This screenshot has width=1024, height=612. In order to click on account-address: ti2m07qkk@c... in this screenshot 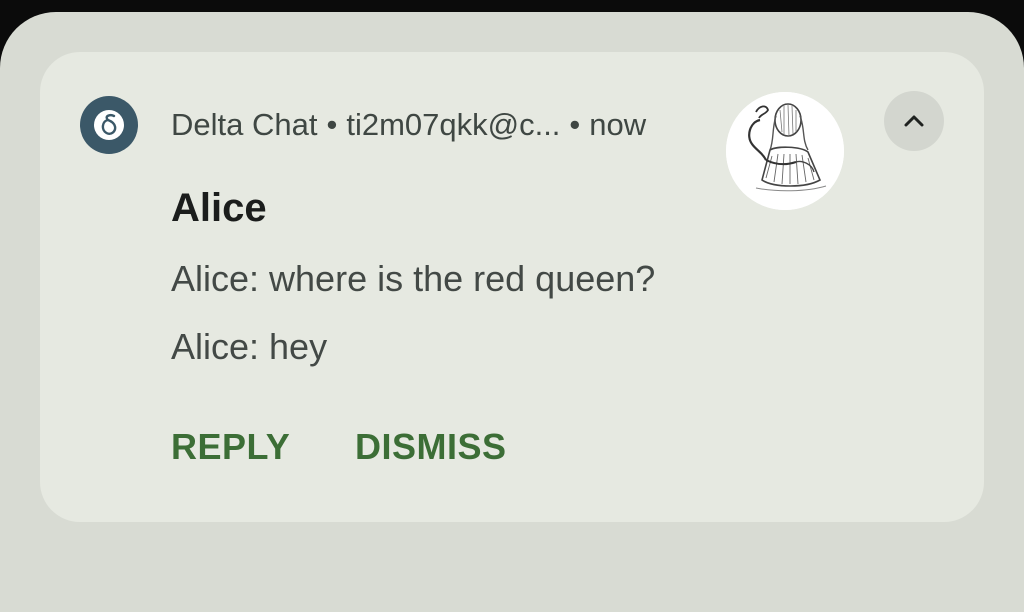, I will do `click(453, 124)`.